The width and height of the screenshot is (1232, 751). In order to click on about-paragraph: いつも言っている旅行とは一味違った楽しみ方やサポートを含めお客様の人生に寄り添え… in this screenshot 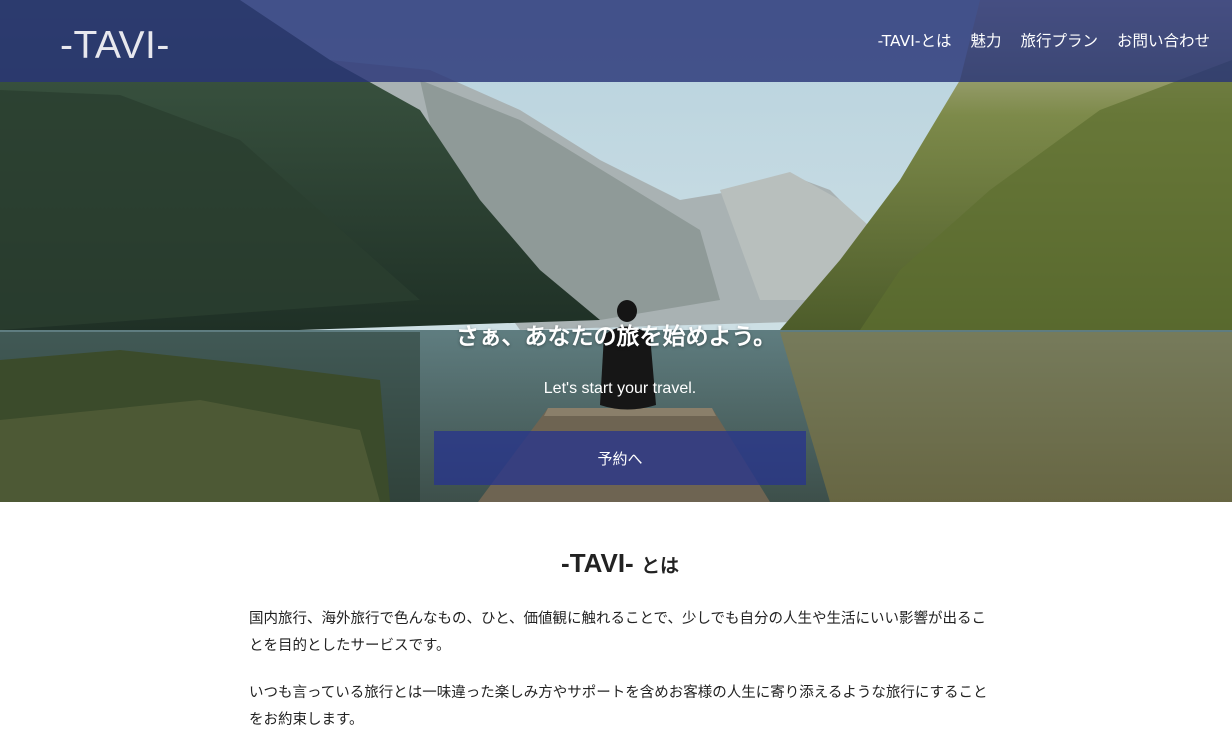, I will do `click(618, 706)`.